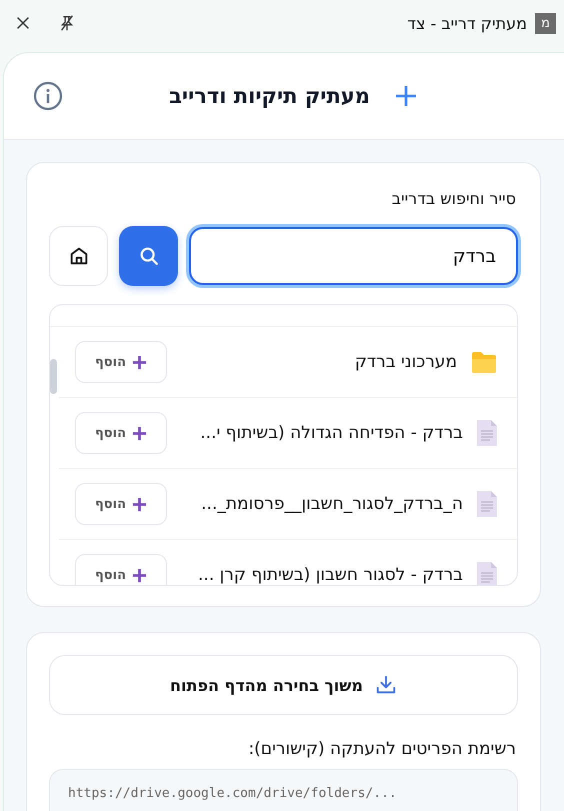 The width and height of the screenshot is (564, 811). I want to click on links-label: רשימת הפריטים להעתקה (קישורים):, so click(381, 749).